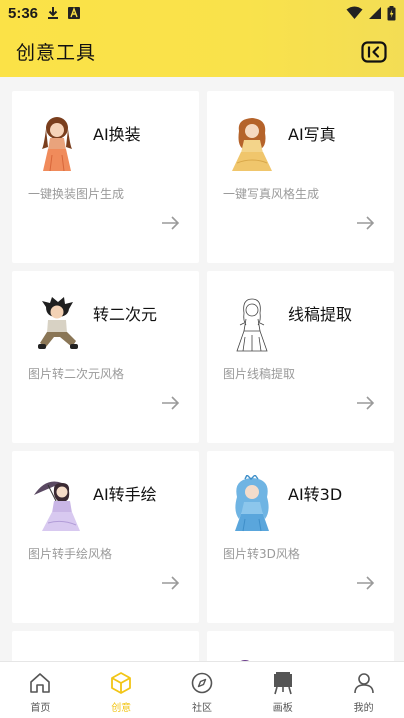  What do you see at coordinates (320, 314) in the screenshot?
I see `card-title: 线稿提取` at bounding box center [320, 314].